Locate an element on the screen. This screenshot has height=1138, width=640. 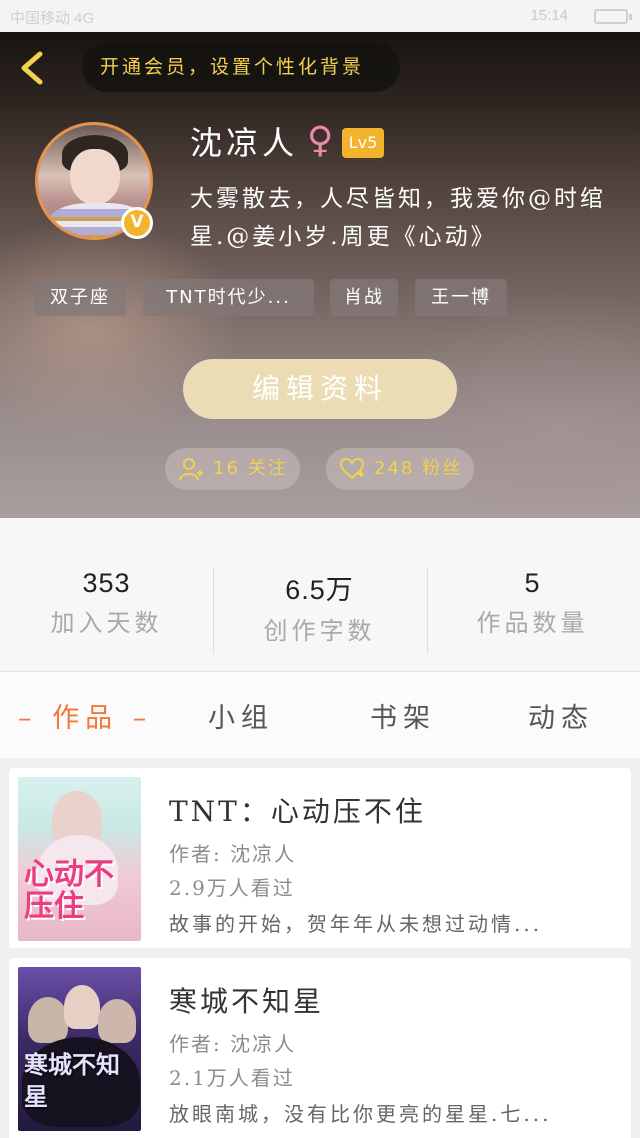
tag-xiaozhan: 肖战 is located at coordinates (364, 297).